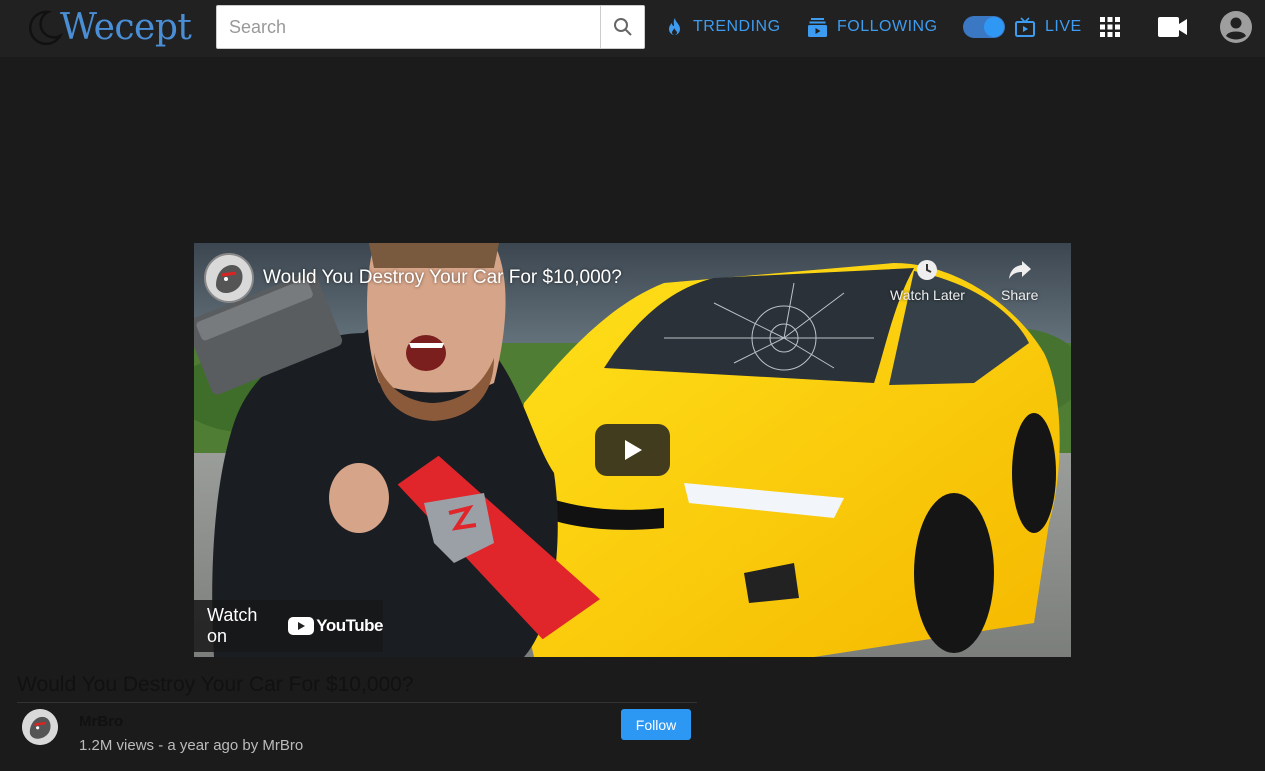 The height and width of the screenshot is (771, 1265). Describe the element at coordinates (1019, 270) in the screenshot. I see `share-arrow-icon` at that location.